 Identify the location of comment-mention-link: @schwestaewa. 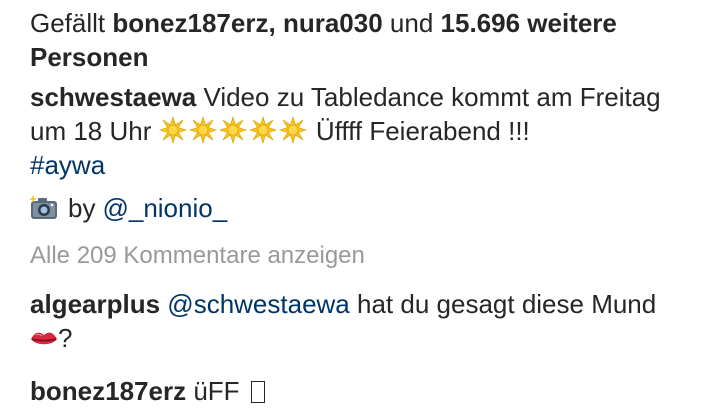
(258, 304).